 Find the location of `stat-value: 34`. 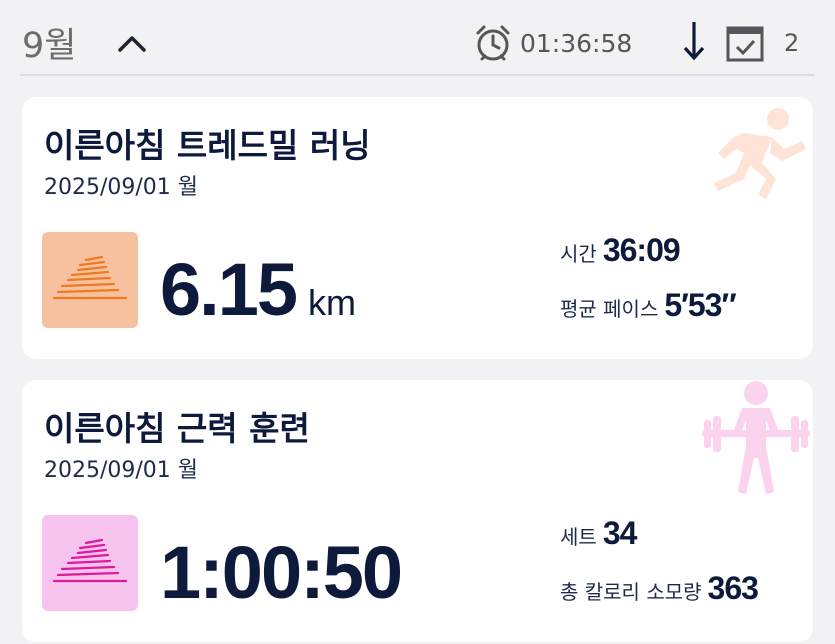

stat-value: 34 is located at coordinates (620, 533).